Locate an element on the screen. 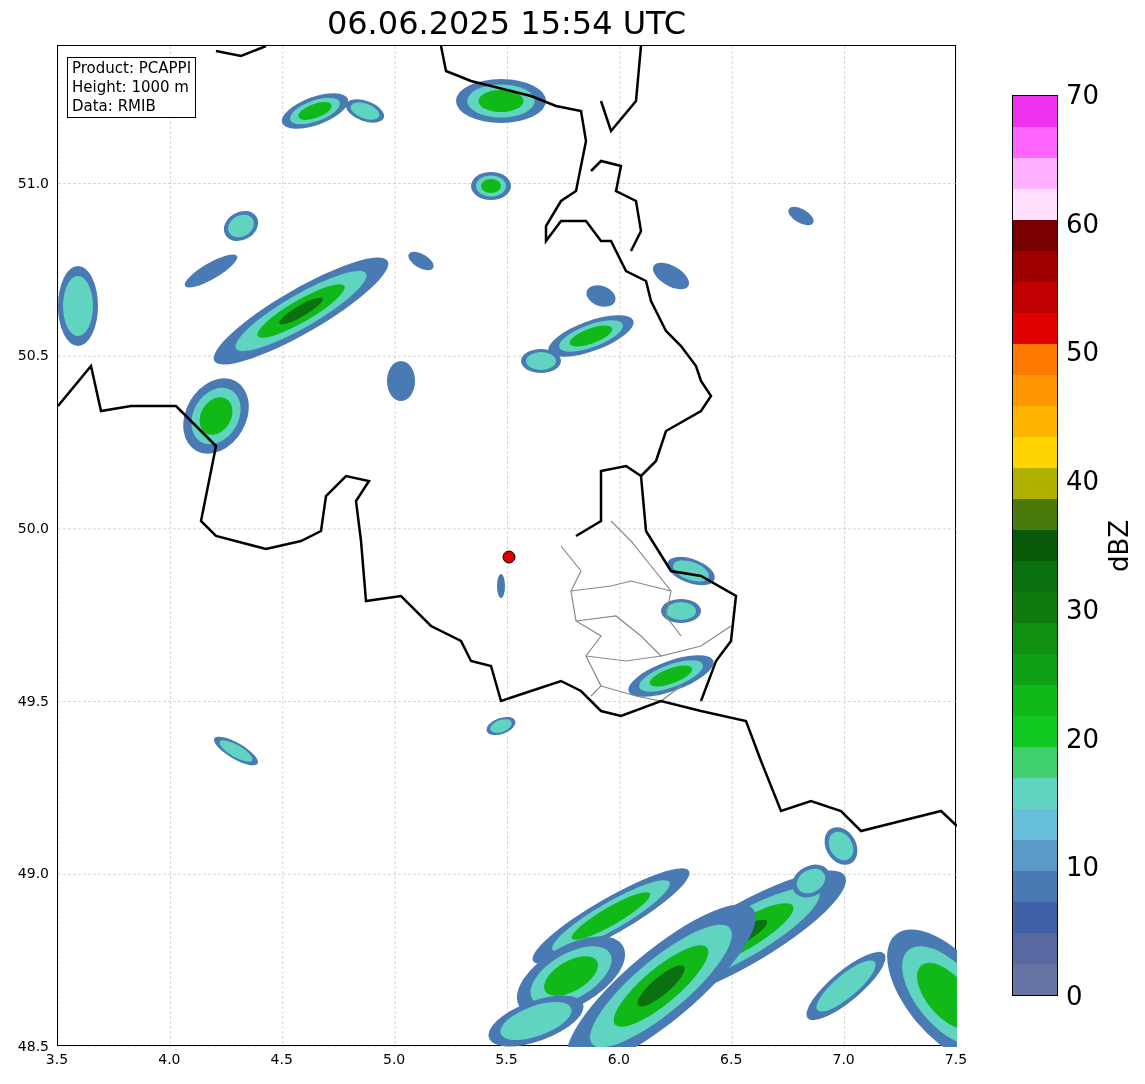 The height and width of the screenshot is (1084, 1145). x-tick-label: 7.5 is located at coordinates (956, 1059).